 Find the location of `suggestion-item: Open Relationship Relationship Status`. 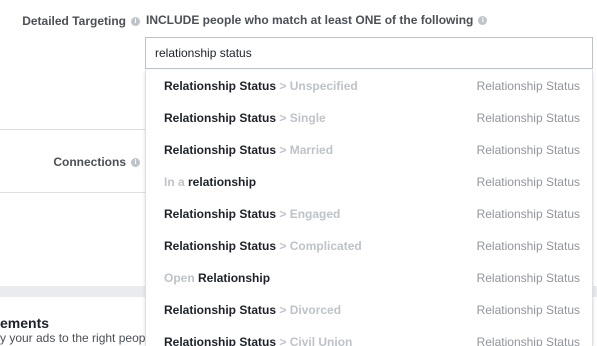

suggestion-item: Open Relationship Relationship Status is located at coordinates (369, 278).